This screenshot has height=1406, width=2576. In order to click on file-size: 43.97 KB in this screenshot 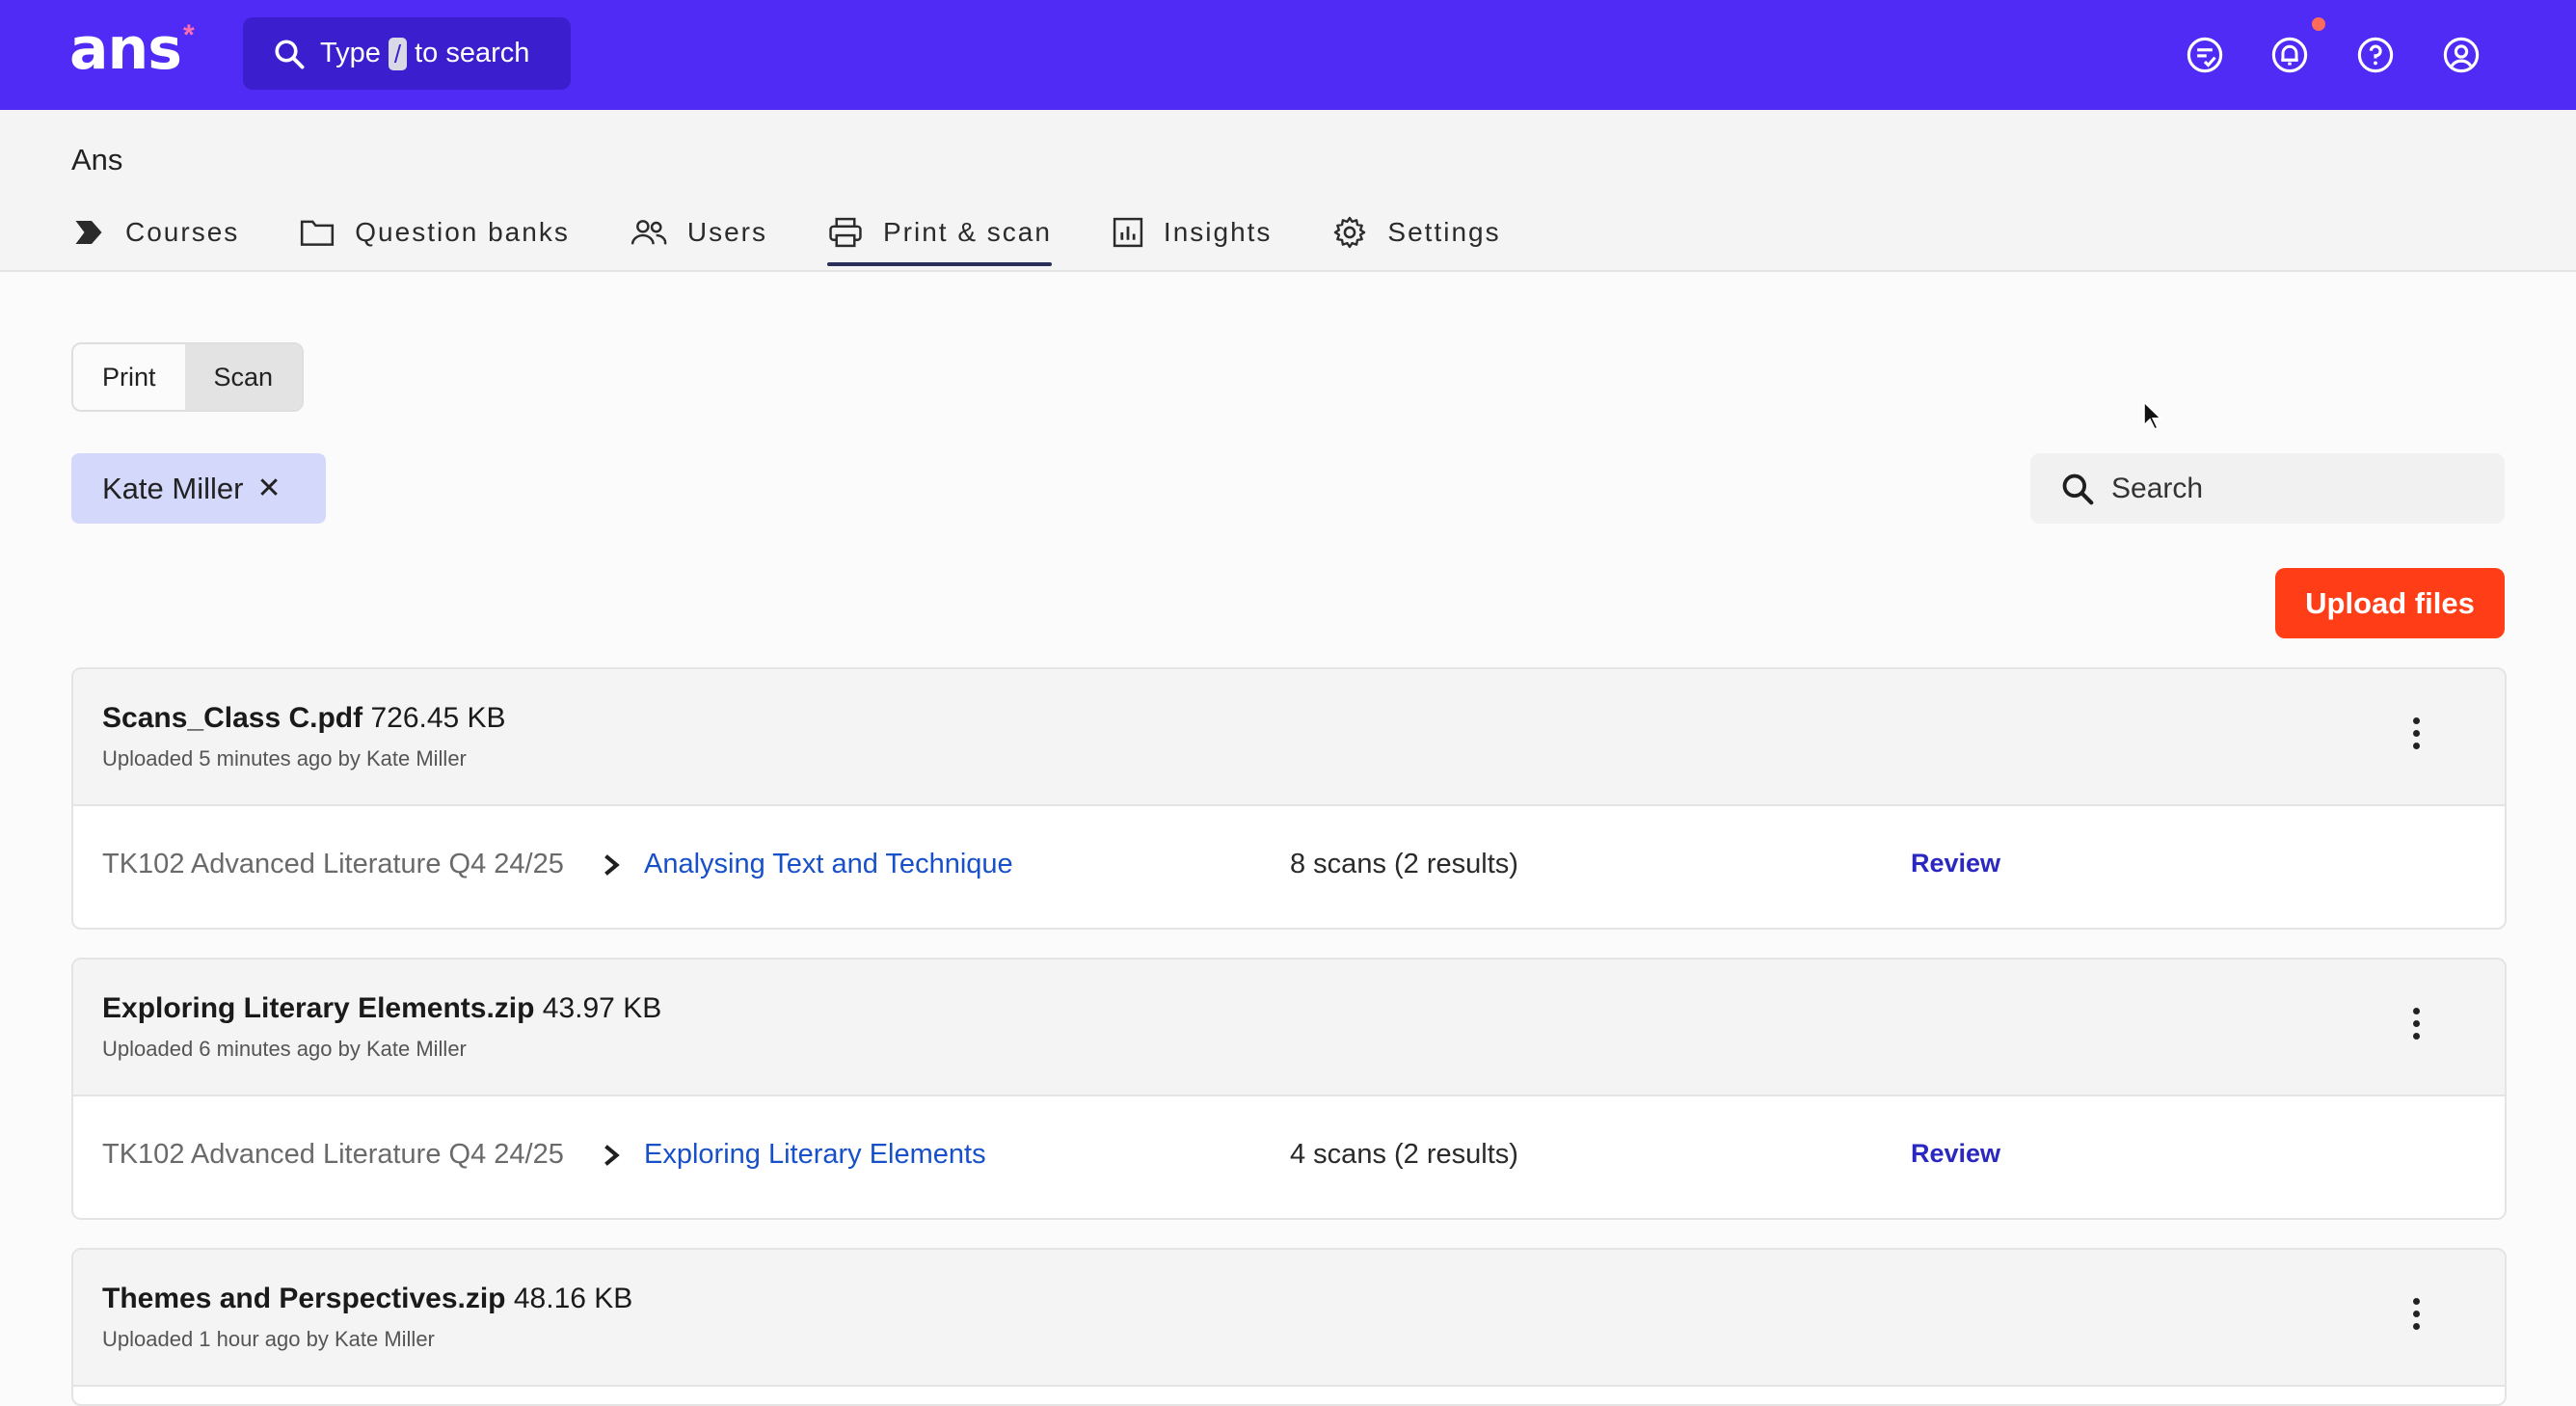, I will do `click(602, 1008)`.